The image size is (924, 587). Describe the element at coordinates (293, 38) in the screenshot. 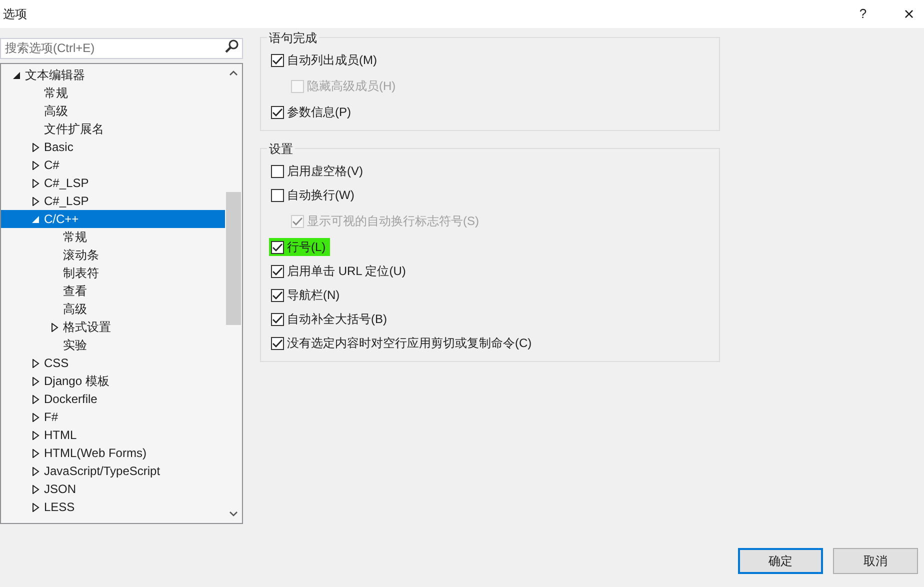

I see `group-title: 语句完成` at that location.